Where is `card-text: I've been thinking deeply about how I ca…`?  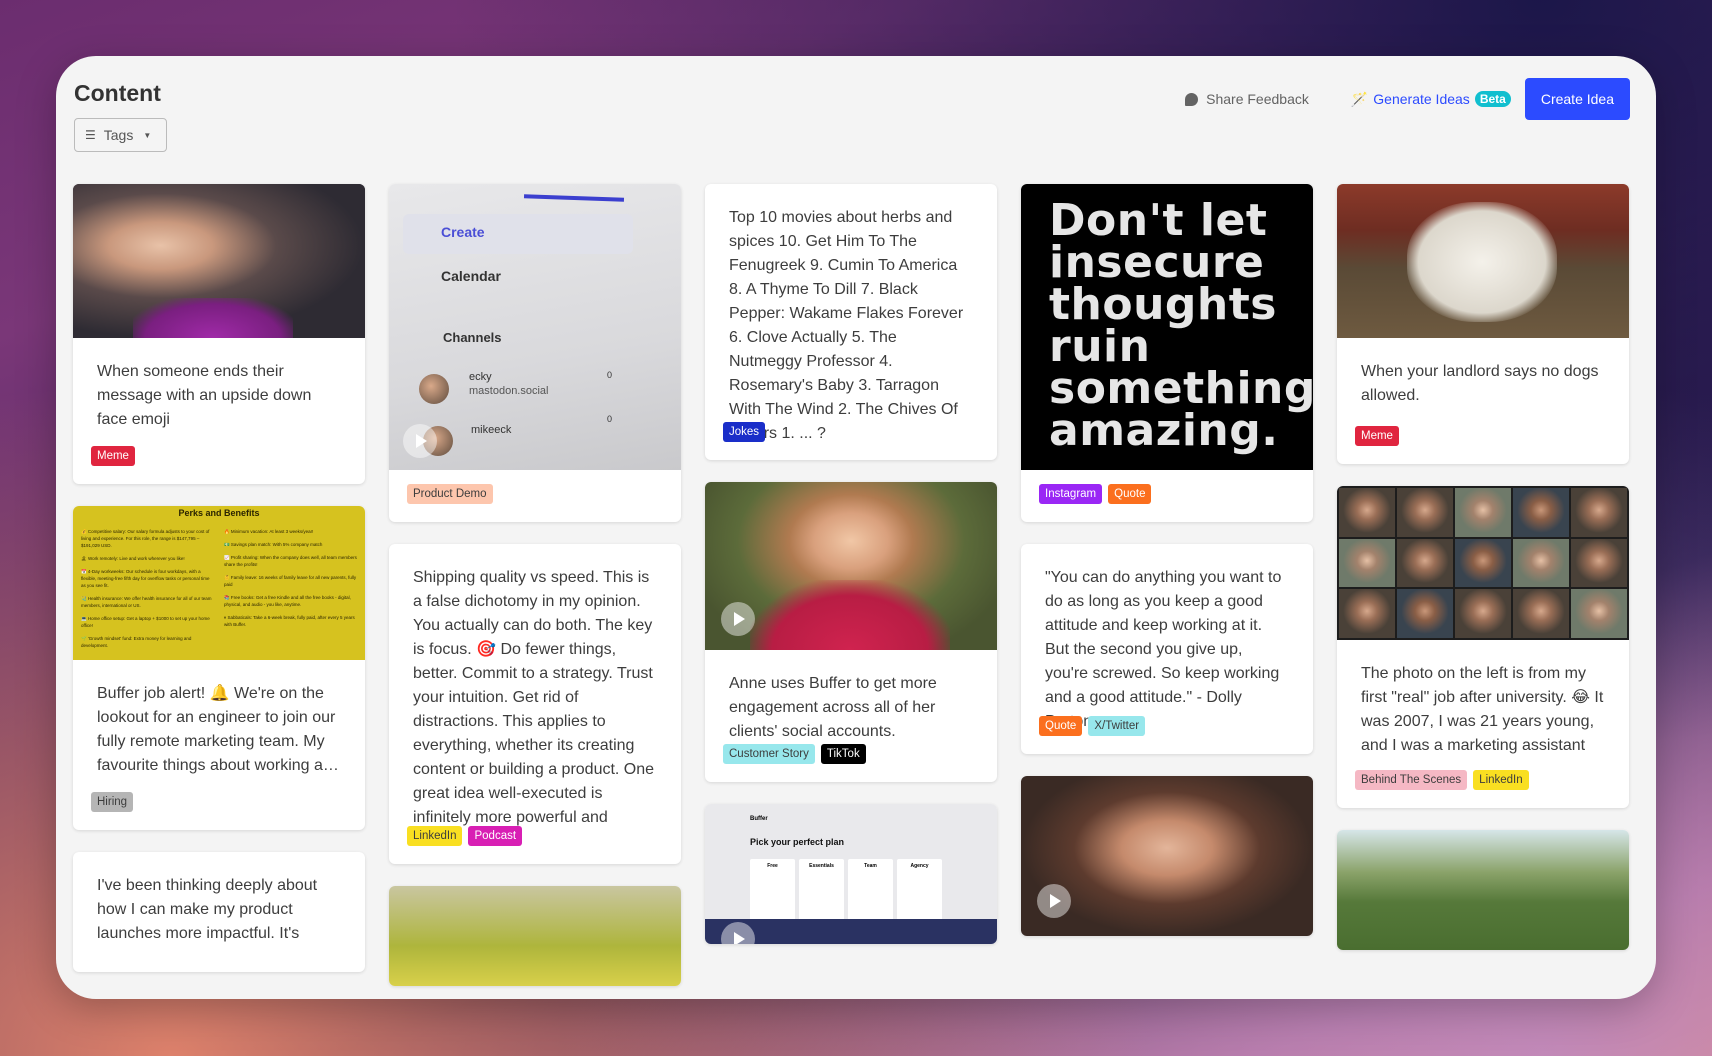
card-text: I've been thinking deeply about how I ca… is located at coordinates (207, 909).